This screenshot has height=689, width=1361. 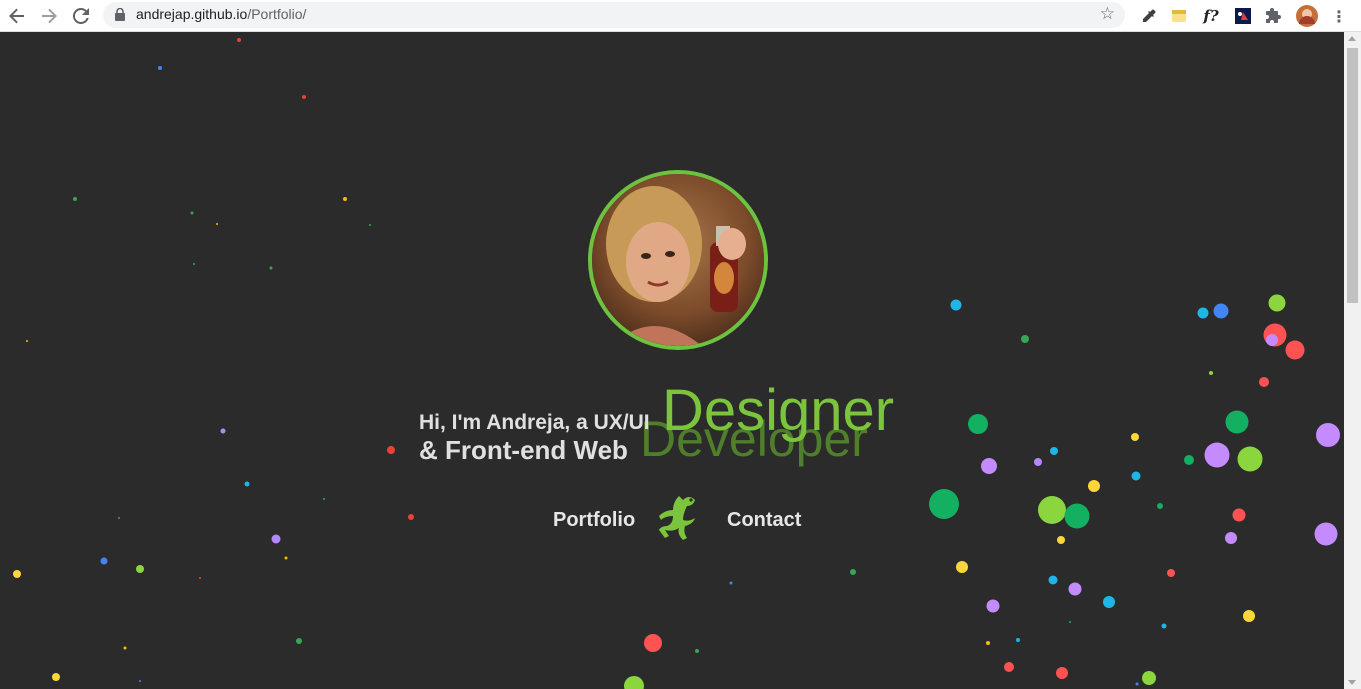 What do you see at coordinates (1339, 16) in the screenshot?
I see `menu-icon: ⋮` at bounding box center [1339, 16].